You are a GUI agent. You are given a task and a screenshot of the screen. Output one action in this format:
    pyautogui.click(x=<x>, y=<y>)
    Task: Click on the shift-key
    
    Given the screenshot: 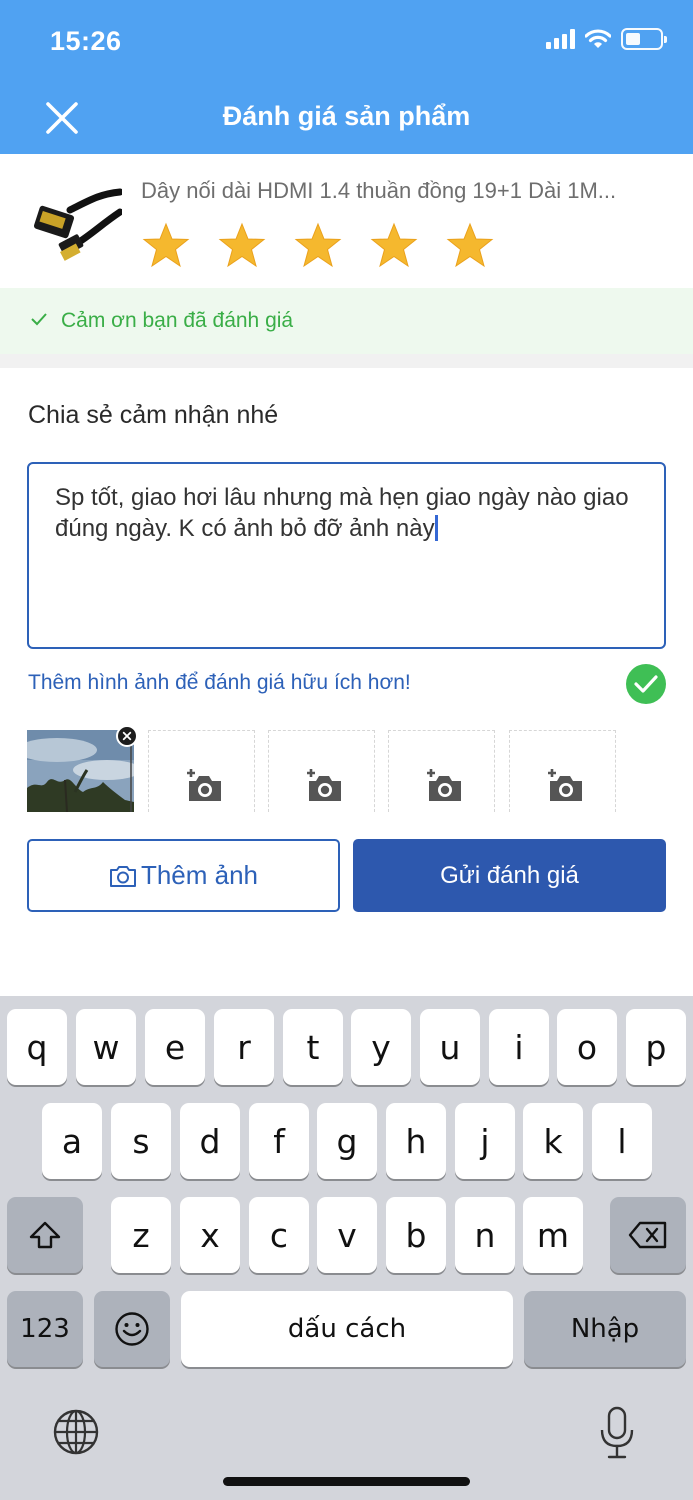 What is the action you would take?
    pyautogui.click(x=45, y=1235)
    